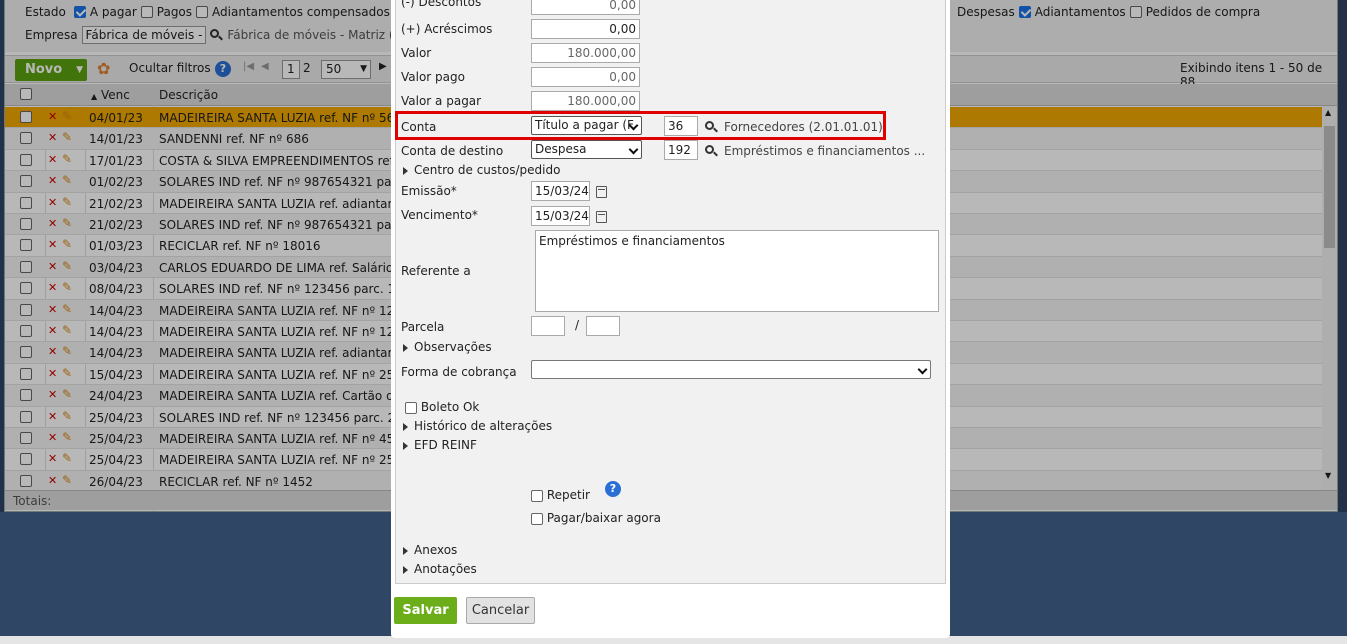  Describe the element at coordinates (433, 77) in the screenshot. I see `valor-pago-label: Valor pago` at that location.